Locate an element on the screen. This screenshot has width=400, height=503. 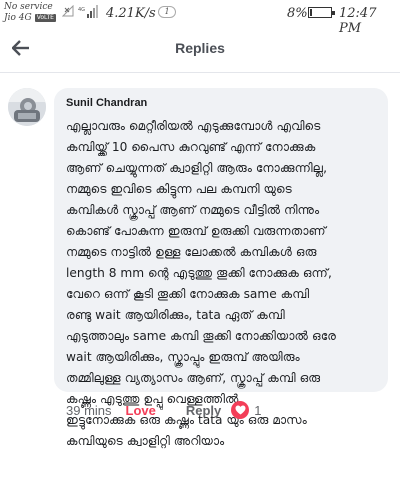
battery-percent: 8% is located at coordinates (297, 13).